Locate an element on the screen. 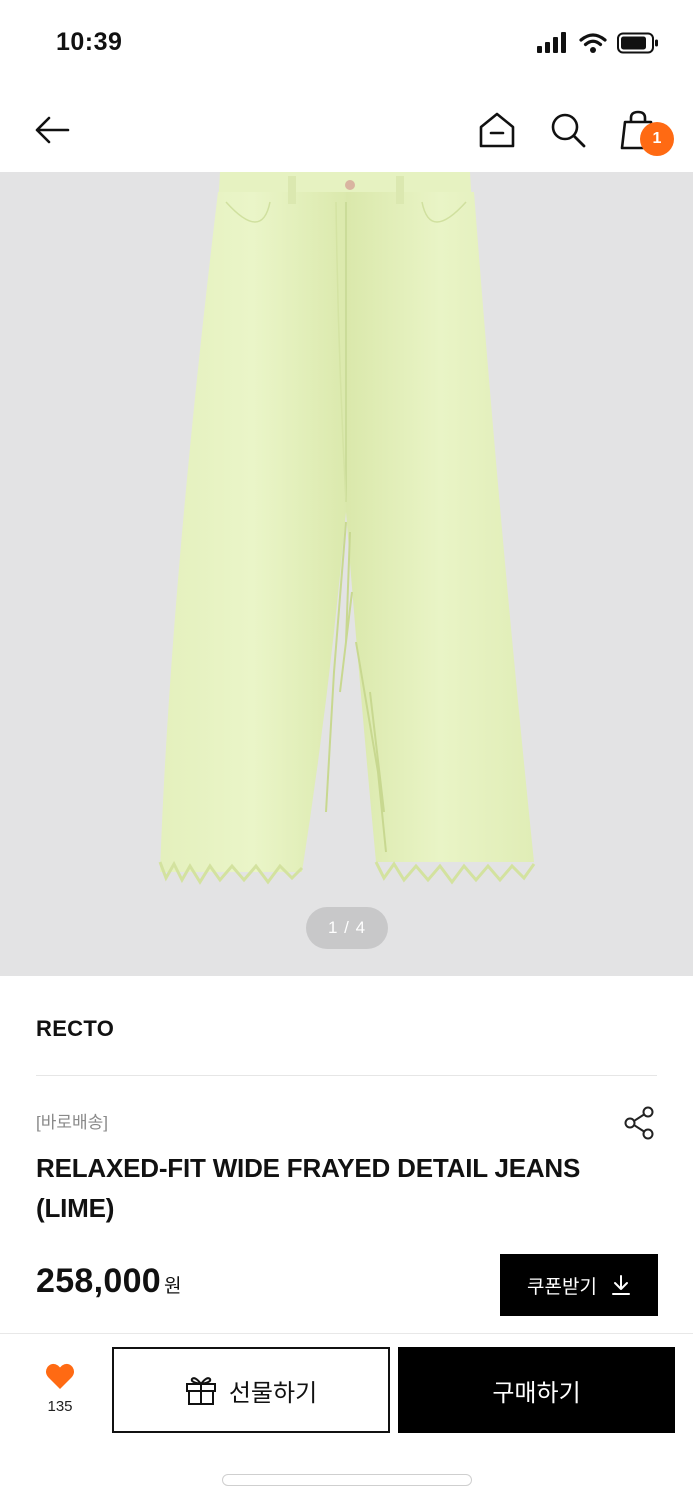 This screenshot has width=693, height=1500. like-button: 135 is located at coordinates (60, 1394).